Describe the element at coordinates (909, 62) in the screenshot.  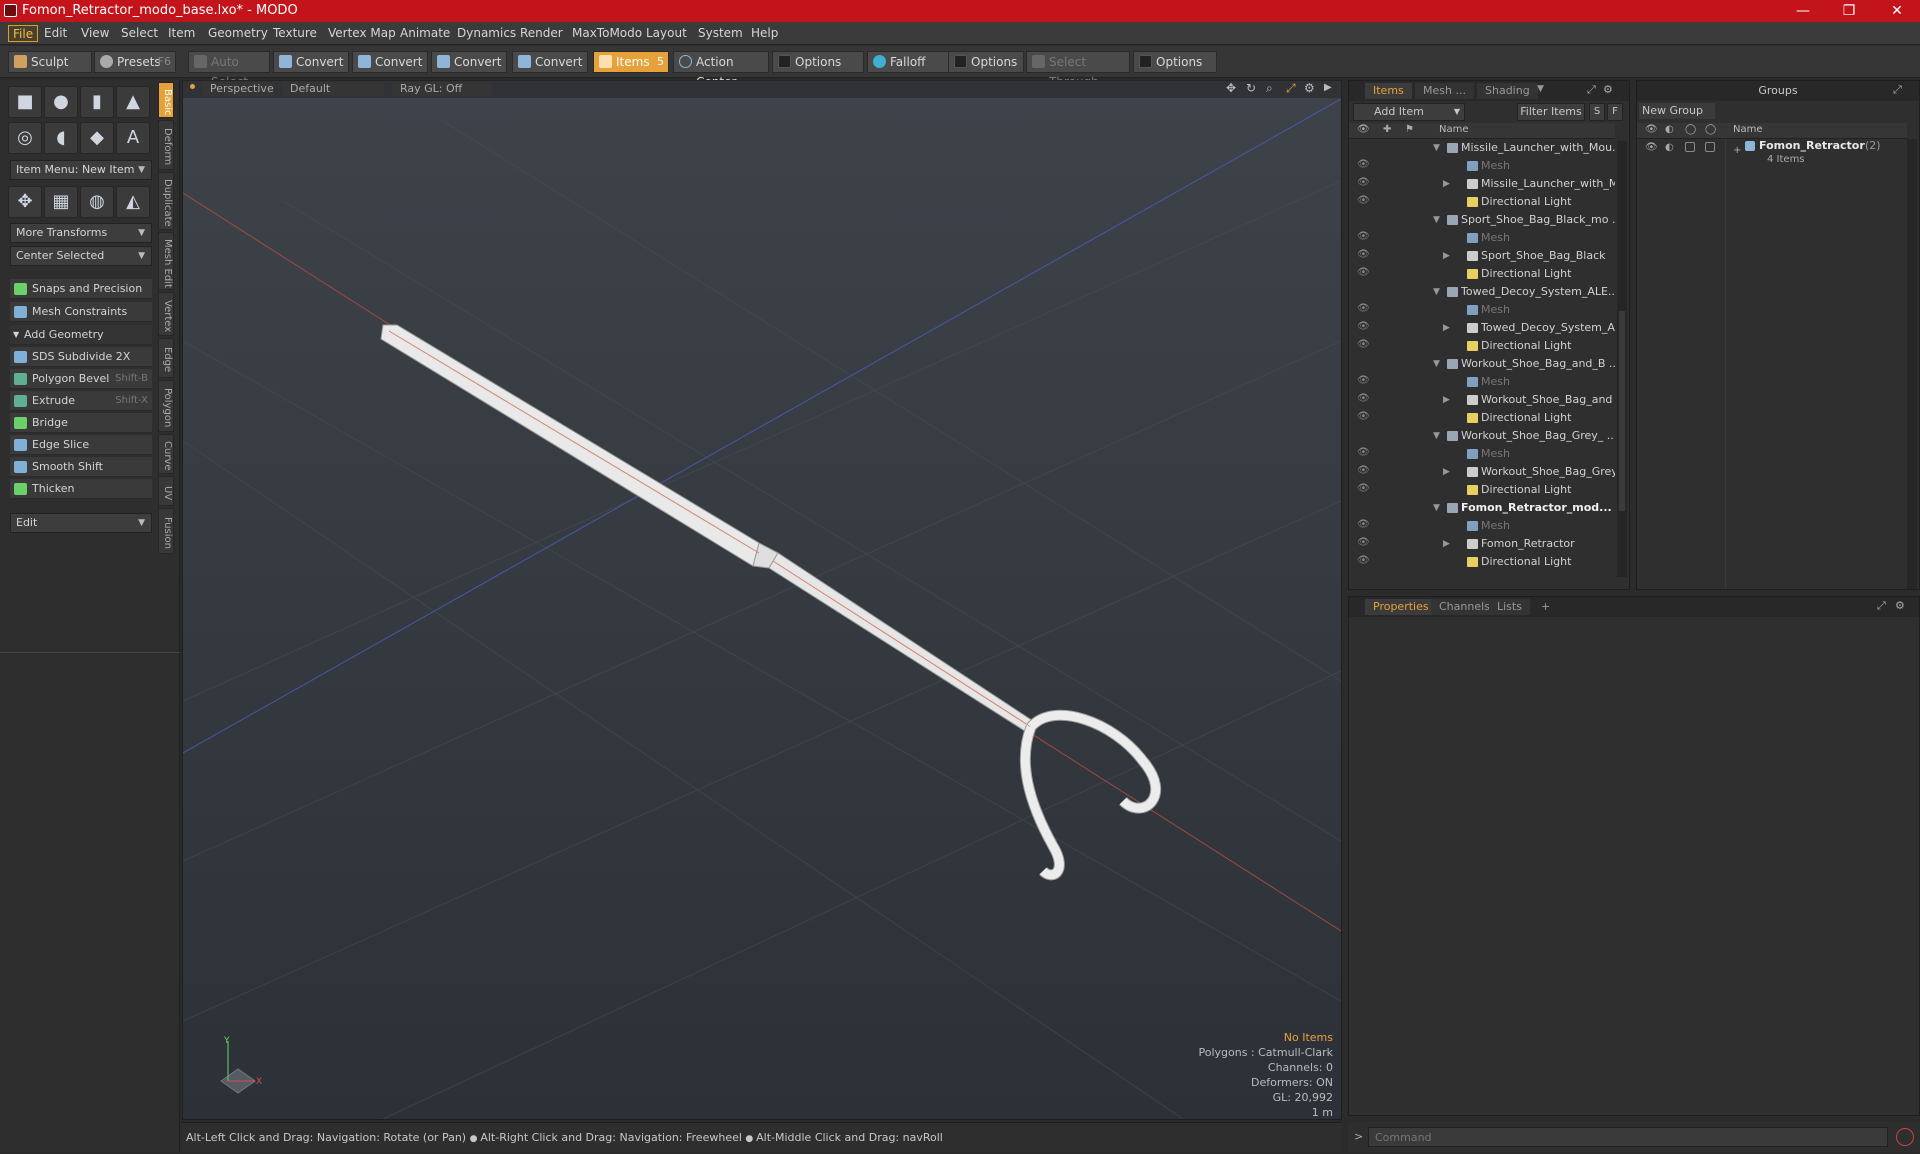
I see `falloff-button: Falloff` at that location.